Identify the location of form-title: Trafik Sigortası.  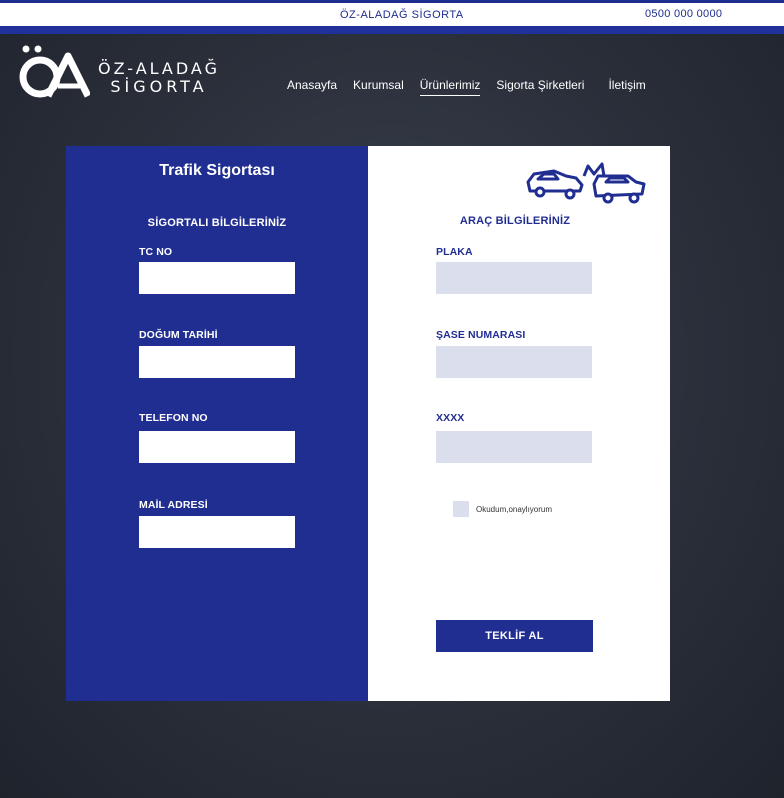
(217, 170).